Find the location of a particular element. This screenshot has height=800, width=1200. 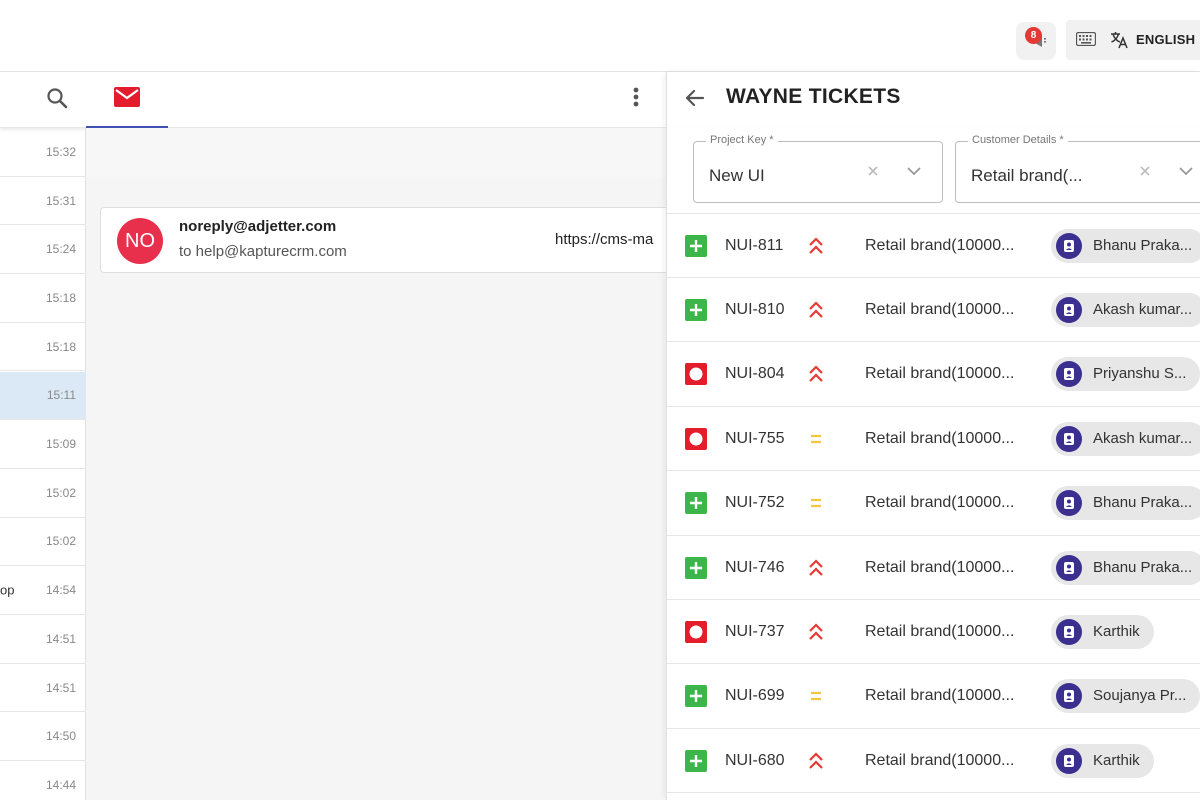

language-selector: ENGLISH is located at coordinates (1133, 40).